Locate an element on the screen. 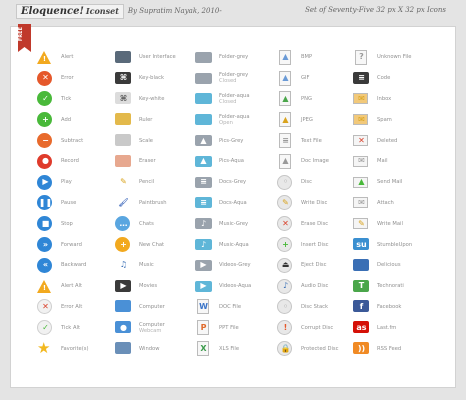  icon-glyph: ❚❚ is located at coordinates (45, 202).